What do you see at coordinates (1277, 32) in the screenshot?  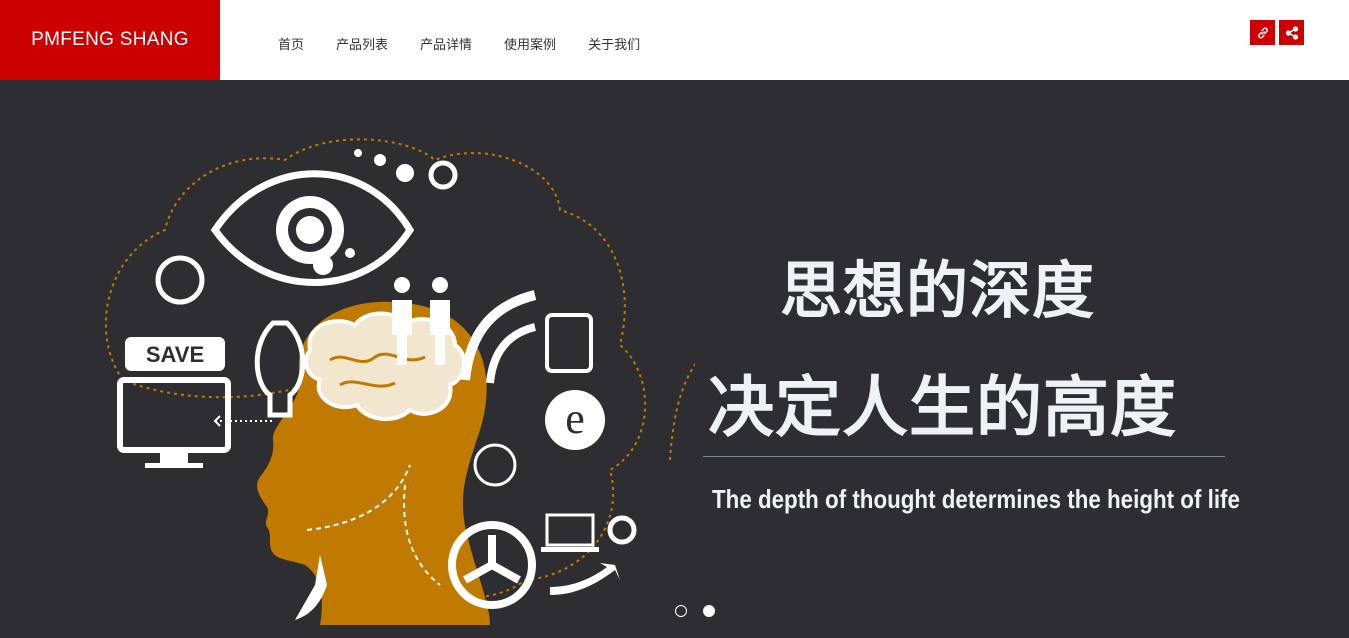 I see `header-actions` at bounding box center [1277, 32].